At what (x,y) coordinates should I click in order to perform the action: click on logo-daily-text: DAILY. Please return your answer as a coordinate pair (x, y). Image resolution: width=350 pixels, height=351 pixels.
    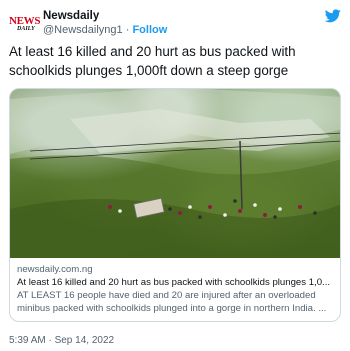
    Looking at the image, I should click on (26, 28).